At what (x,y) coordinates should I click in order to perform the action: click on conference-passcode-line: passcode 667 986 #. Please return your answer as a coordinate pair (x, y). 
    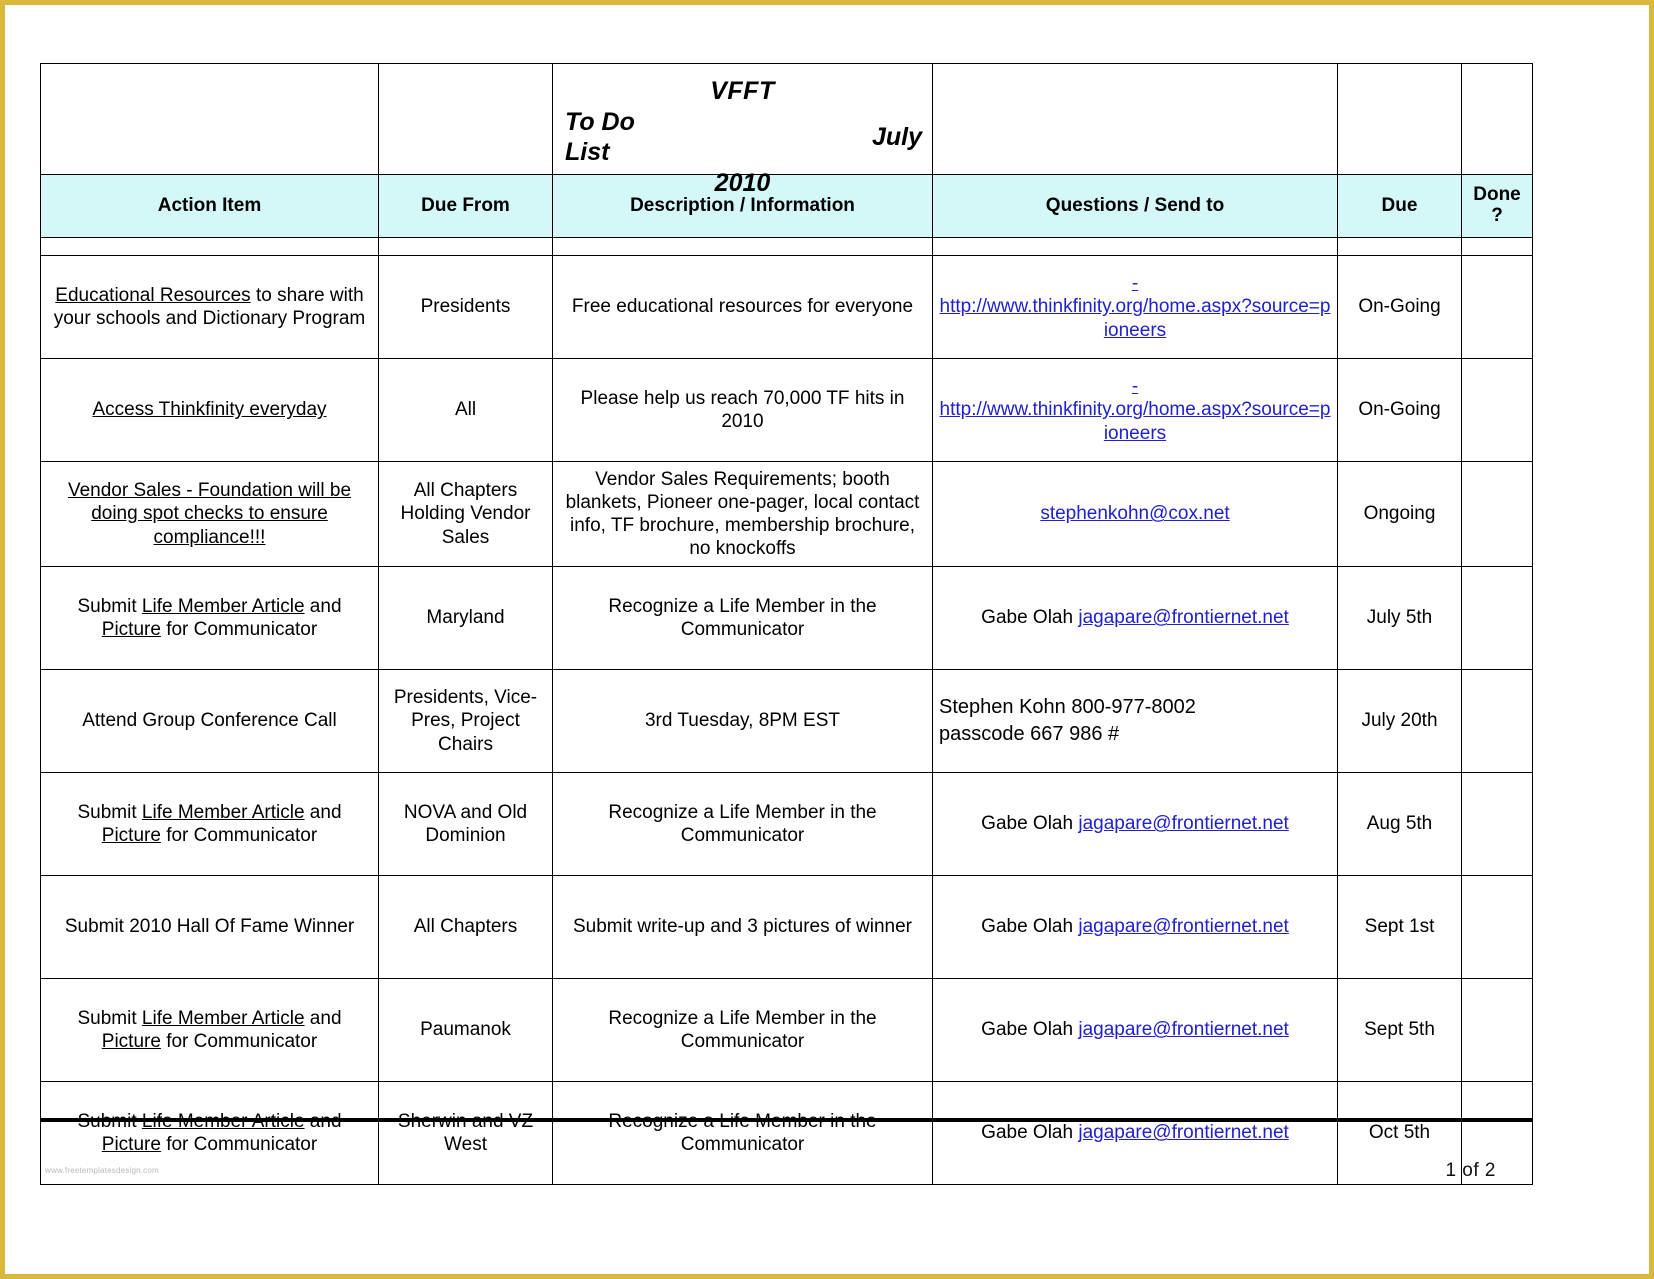
    Looking at the image, I should click on (1029, 734).